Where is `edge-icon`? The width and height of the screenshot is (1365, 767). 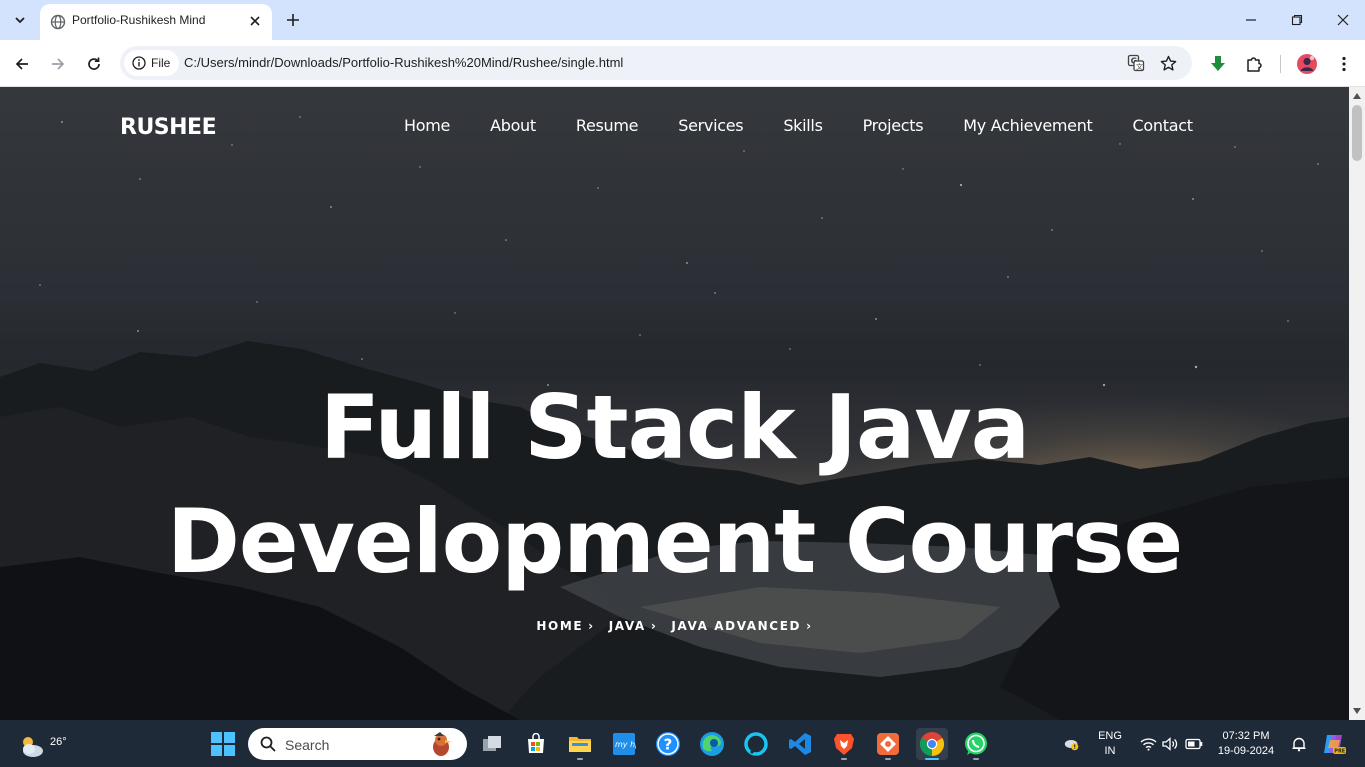 edge-icon is located at coordinates (712, 744).